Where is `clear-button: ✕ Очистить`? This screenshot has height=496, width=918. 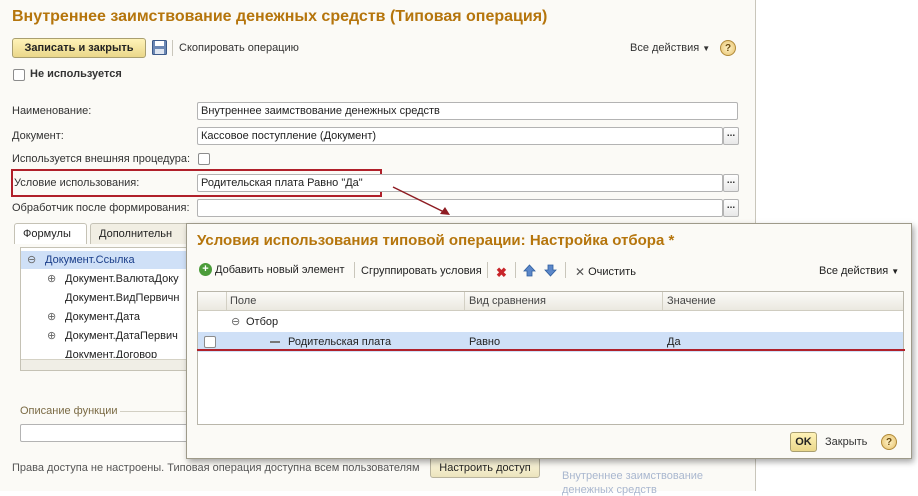 clear-button: ✕ Очистить is located at coordinates (605, 272).